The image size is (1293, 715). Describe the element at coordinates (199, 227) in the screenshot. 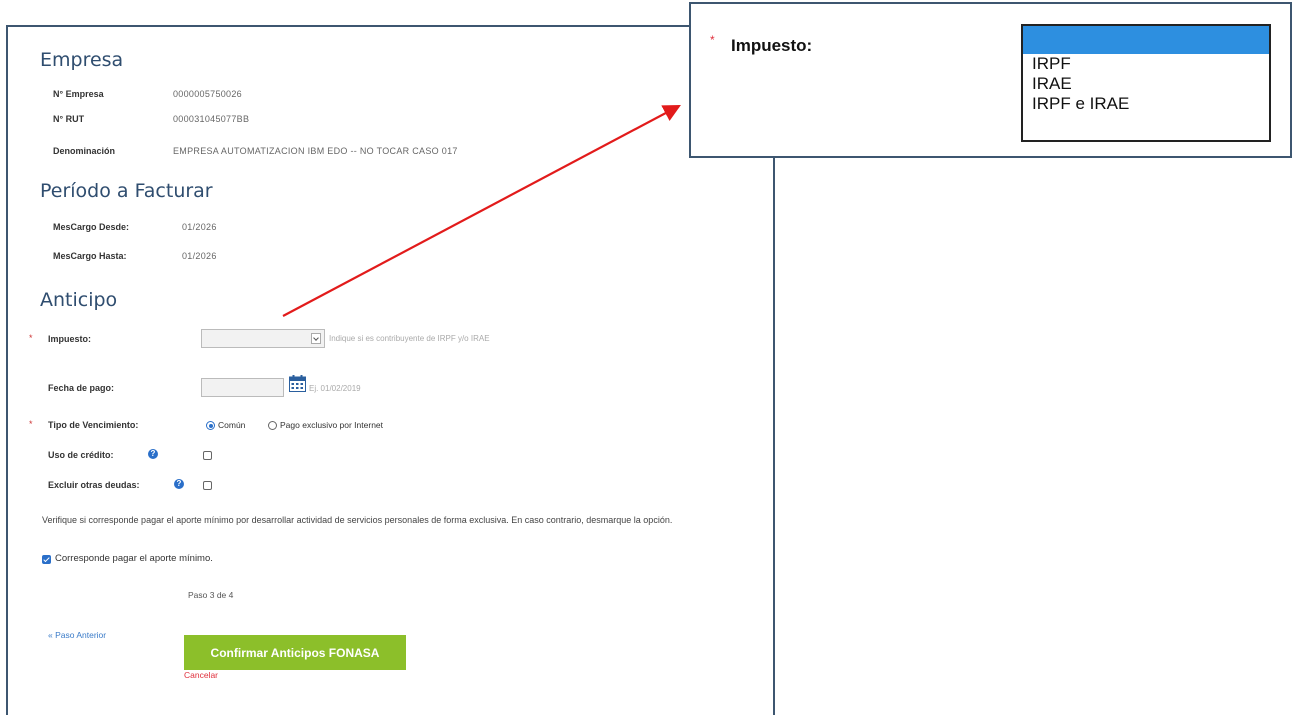

I see `mes-desde-value: 01/2026` at that location.